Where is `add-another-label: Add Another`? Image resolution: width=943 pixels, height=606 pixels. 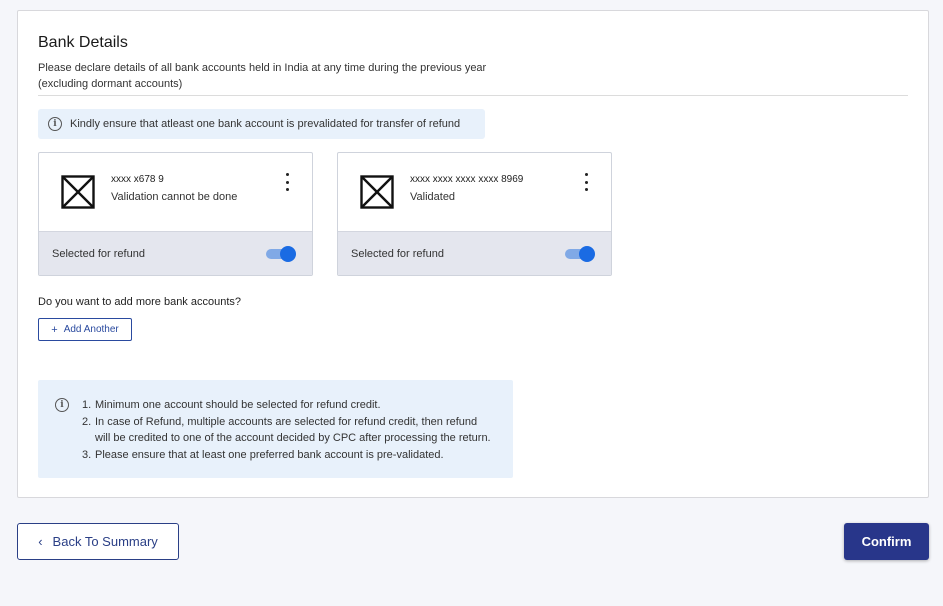 add-another-label: Add Another is located at coordinates (91, 329).